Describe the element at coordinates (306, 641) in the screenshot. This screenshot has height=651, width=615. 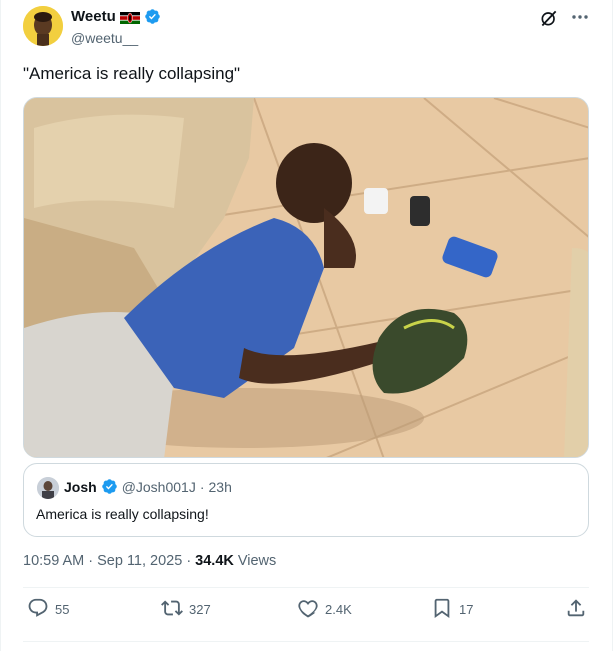
I see `divider-bottom` at that location.